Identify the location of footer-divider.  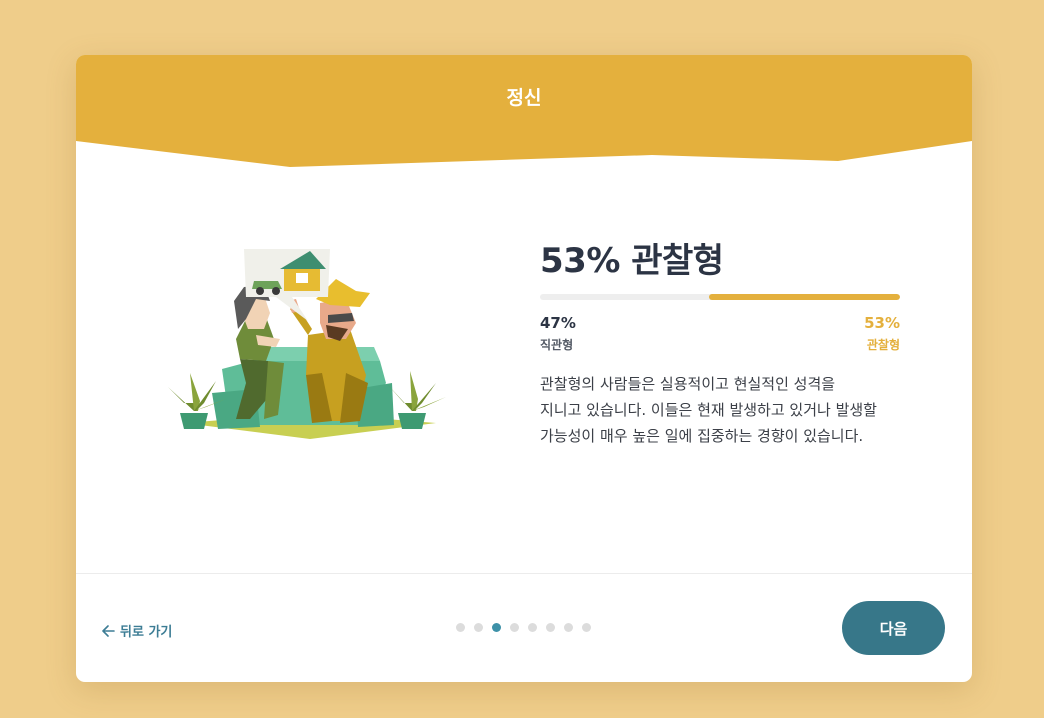
(524, 573).